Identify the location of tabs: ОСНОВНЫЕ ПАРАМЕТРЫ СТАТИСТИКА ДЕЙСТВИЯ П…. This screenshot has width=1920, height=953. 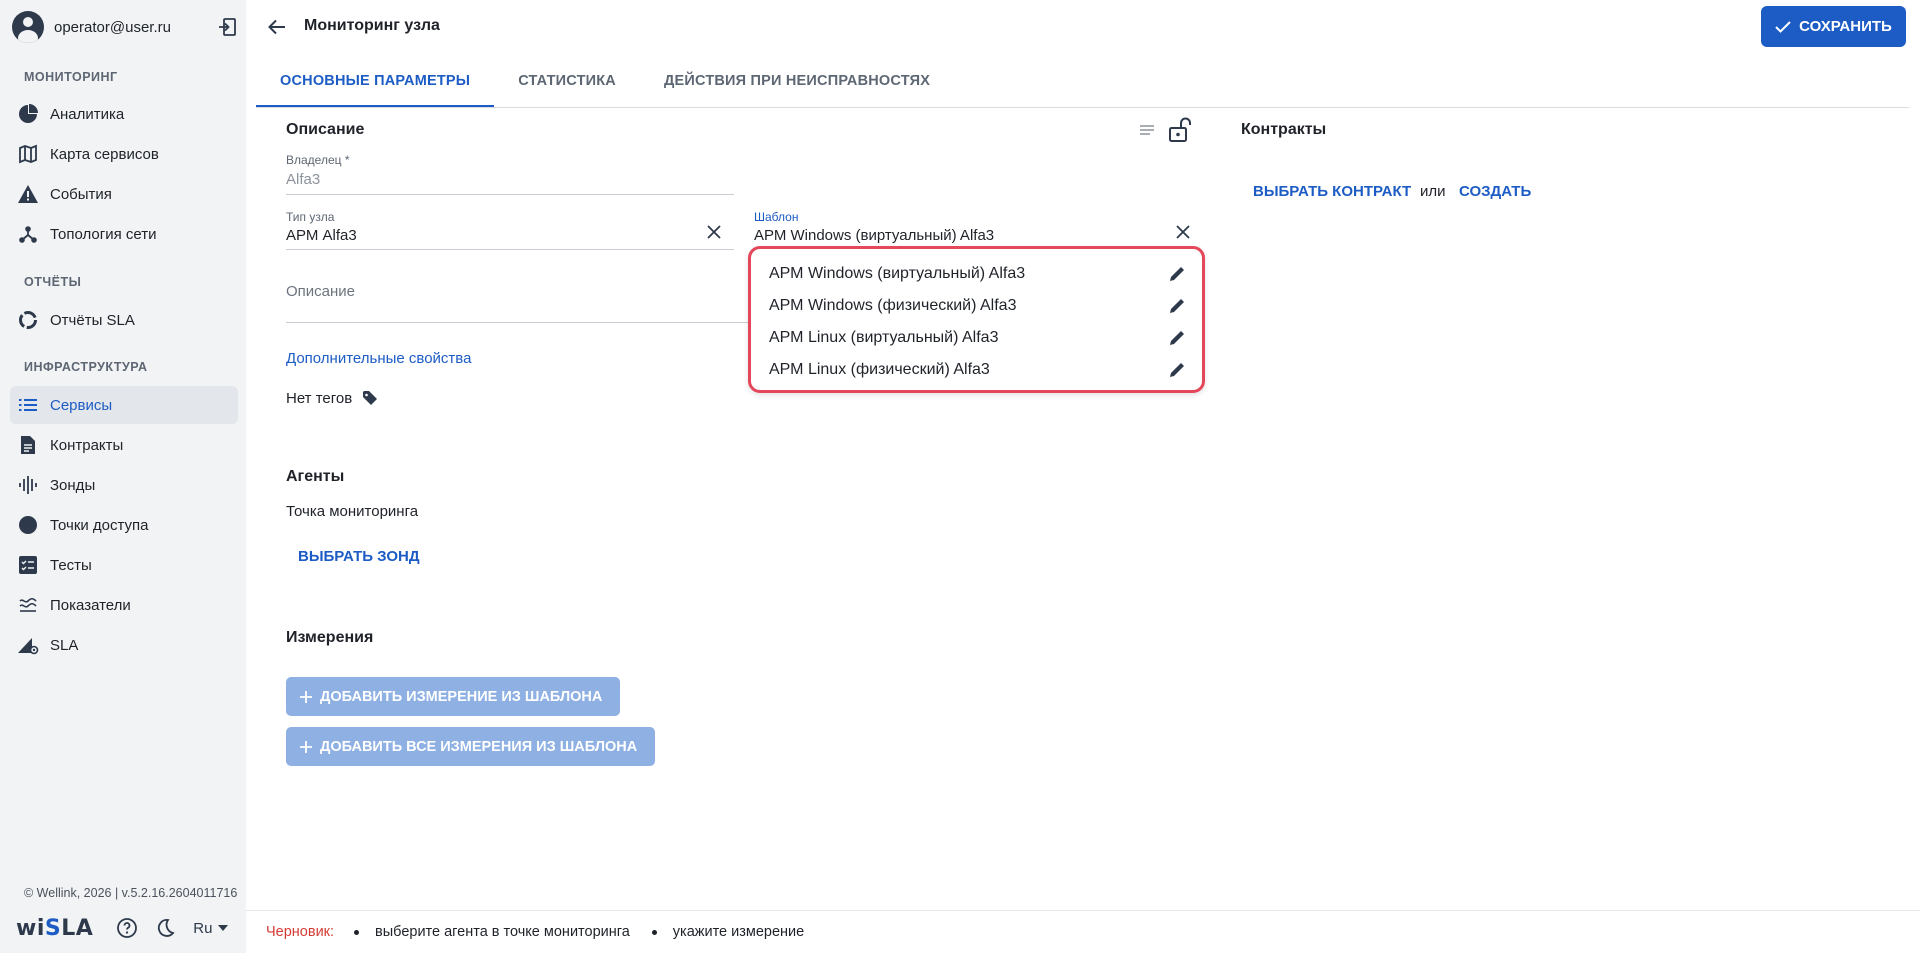
(605, 86).